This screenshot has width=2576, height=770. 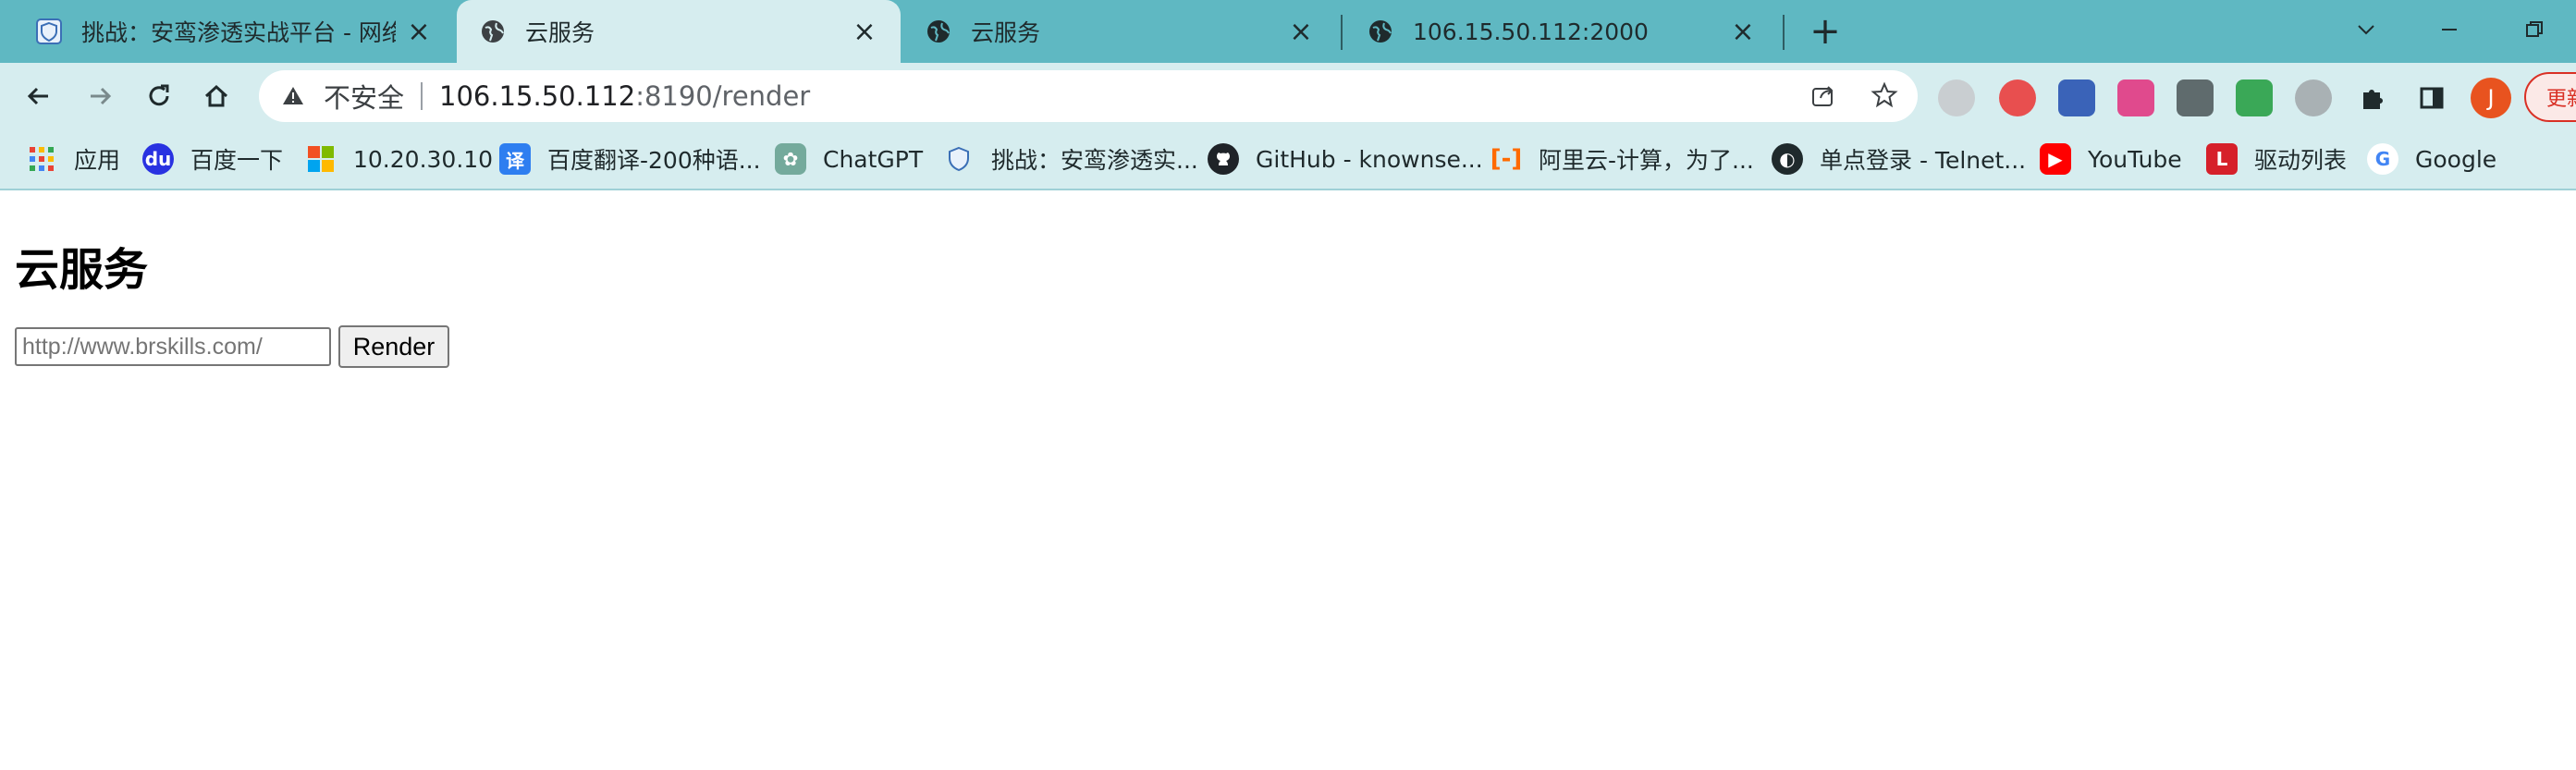 What do you see at coordinates (2550, 97) in the screenshot?
I see `update-button: 更新` at bounding box center [2550, 97].